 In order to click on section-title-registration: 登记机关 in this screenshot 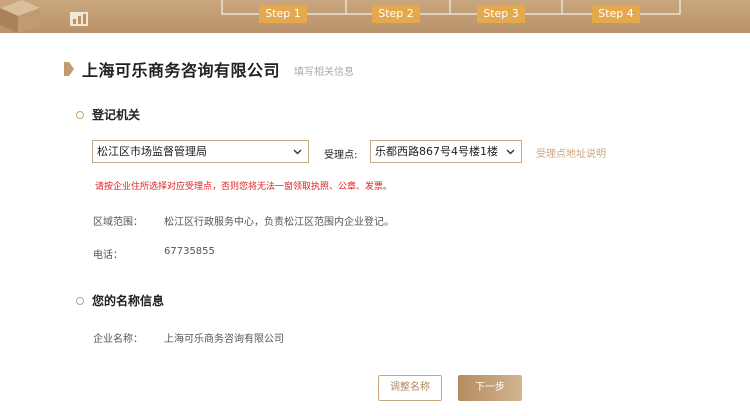, I will do `click(116, 115)`.